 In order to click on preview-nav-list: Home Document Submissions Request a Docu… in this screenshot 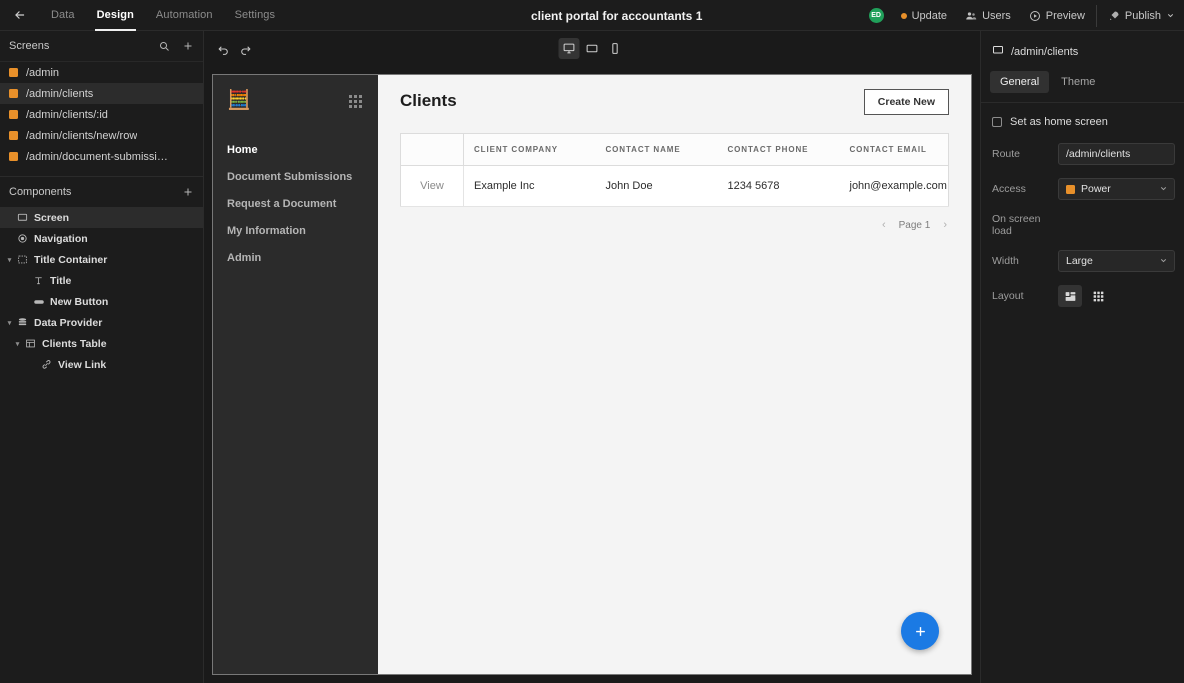, I will do `click(295, 203)`.